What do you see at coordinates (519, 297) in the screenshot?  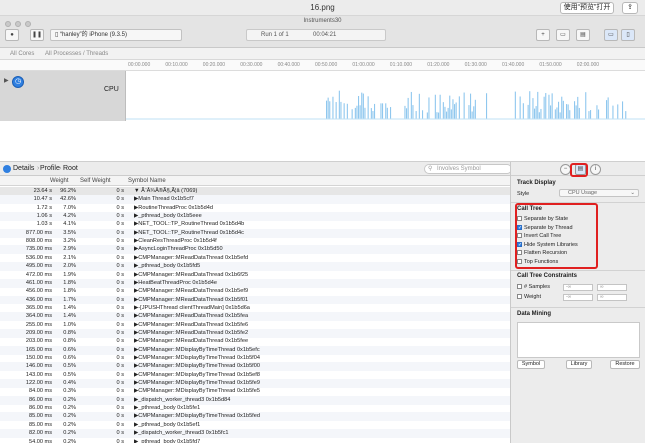 I see `weight-checkbox` at bounding box center [519, 297].